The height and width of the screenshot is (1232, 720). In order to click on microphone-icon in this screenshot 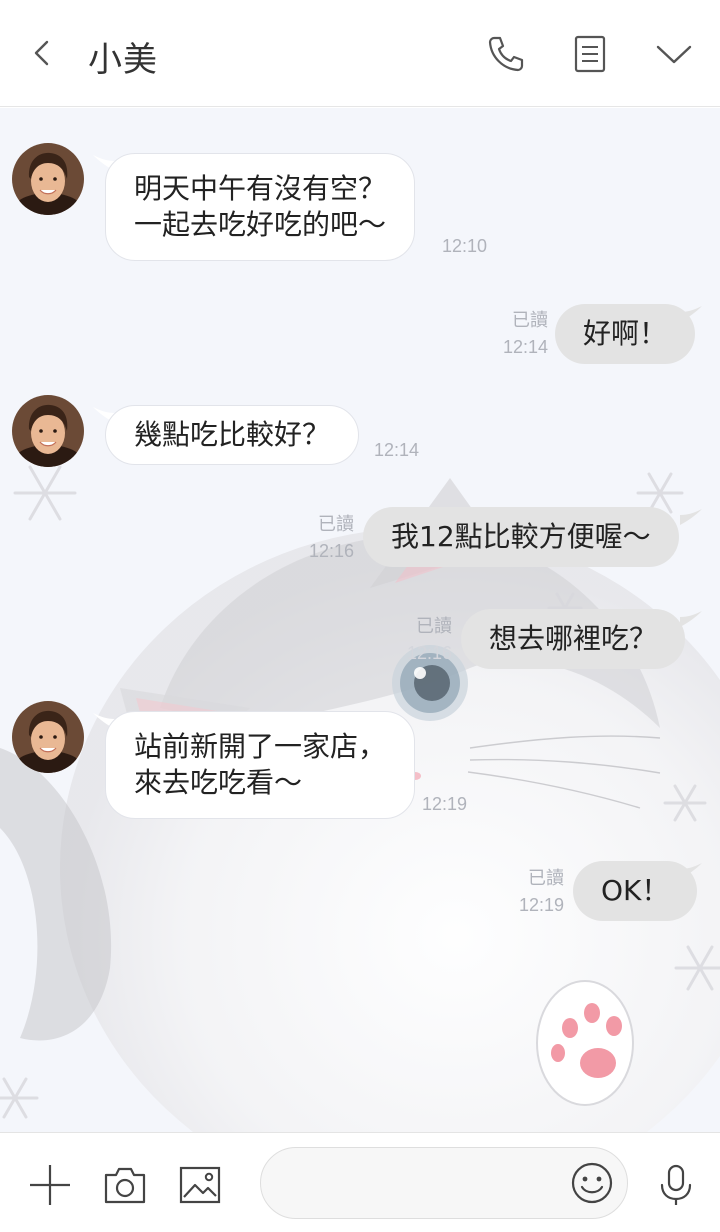, I will do `click(676, 1184)`.